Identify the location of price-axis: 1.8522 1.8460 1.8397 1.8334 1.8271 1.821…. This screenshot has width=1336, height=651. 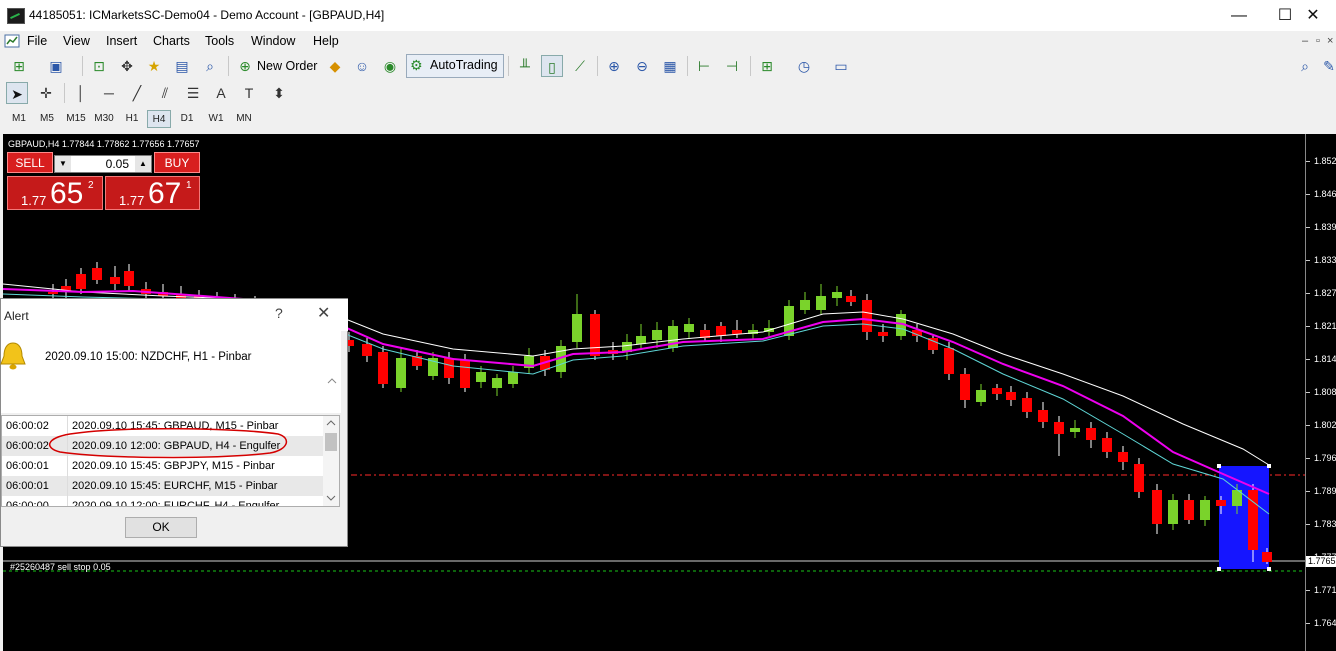
(1320, 392).